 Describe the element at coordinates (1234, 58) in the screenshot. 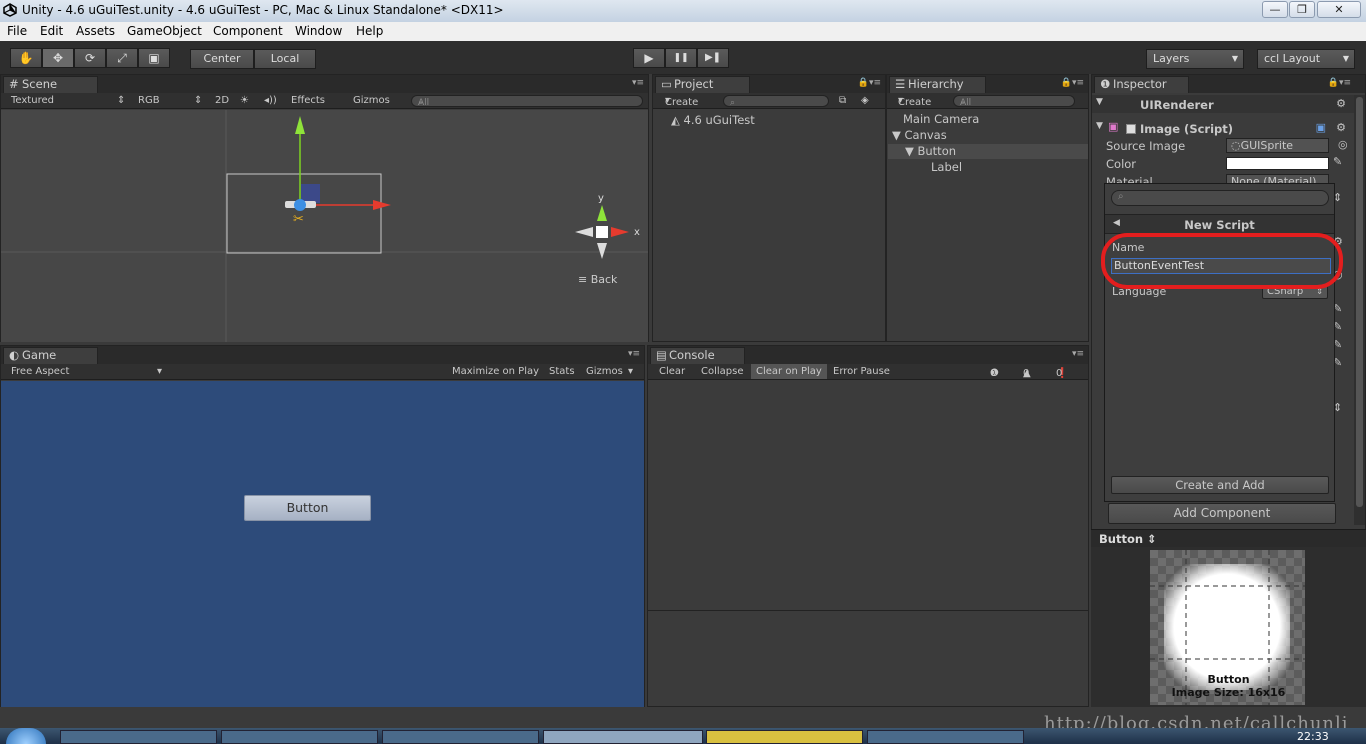

I see `dropdown-arrow-icon: ▼` at that location.